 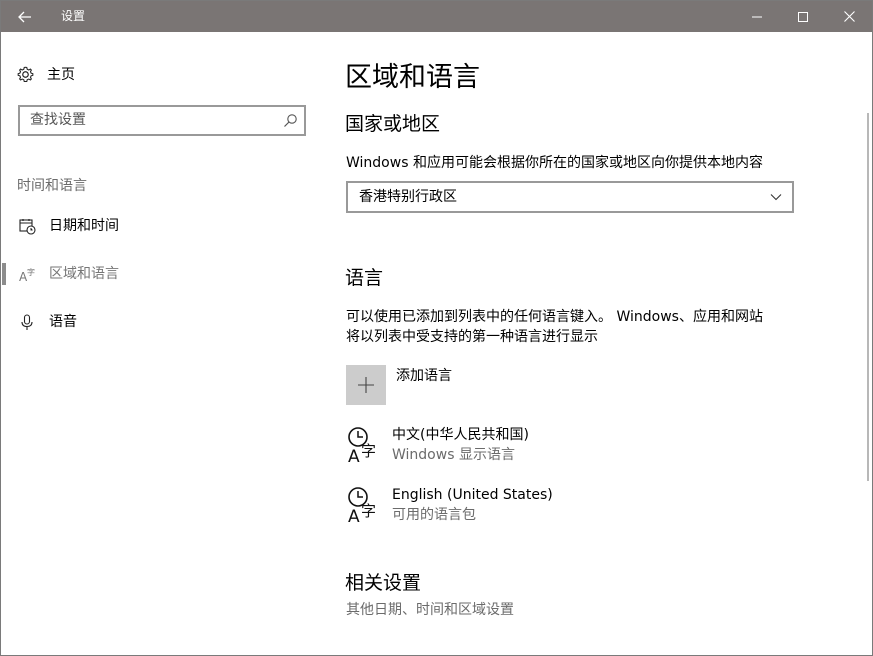 I want to click on close-icon, so click(x=849, y=16).